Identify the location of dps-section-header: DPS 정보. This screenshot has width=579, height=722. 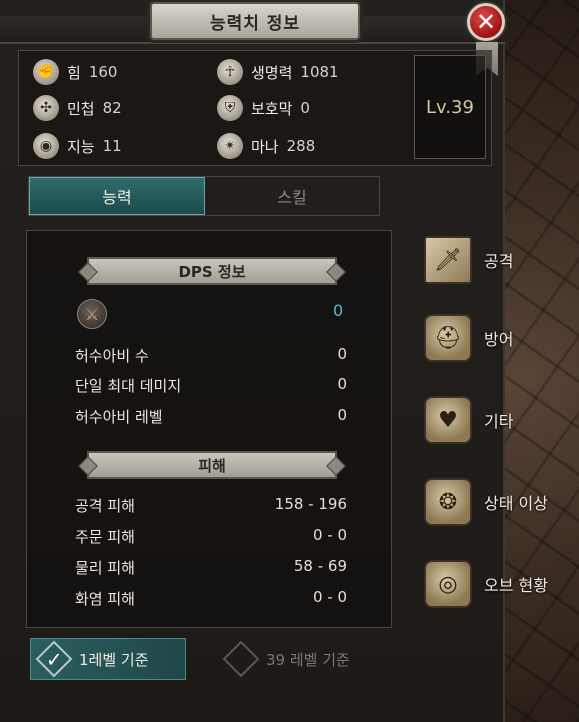
(212, 271).